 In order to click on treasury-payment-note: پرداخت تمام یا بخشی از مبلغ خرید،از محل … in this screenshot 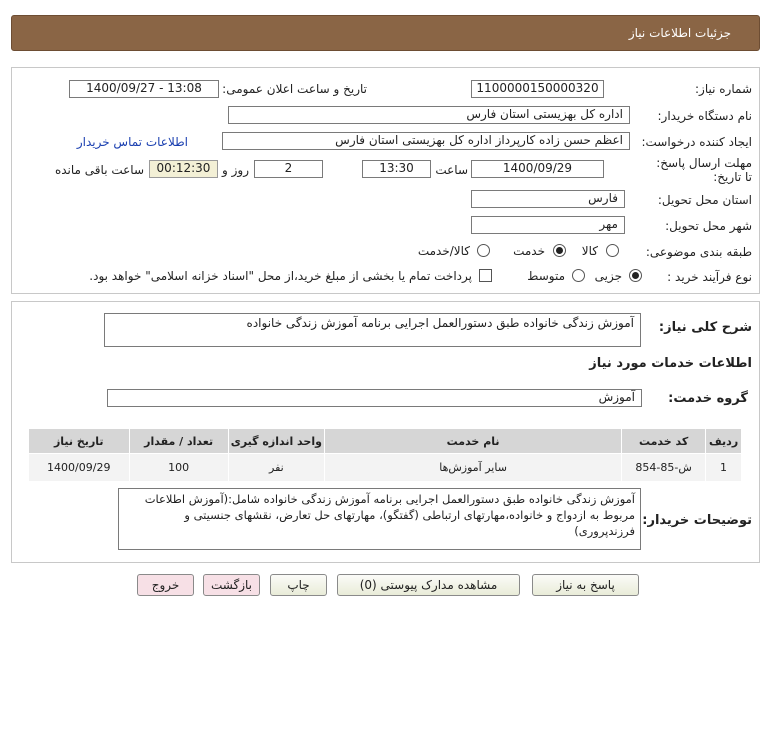, I will do `click(280, 276)`.